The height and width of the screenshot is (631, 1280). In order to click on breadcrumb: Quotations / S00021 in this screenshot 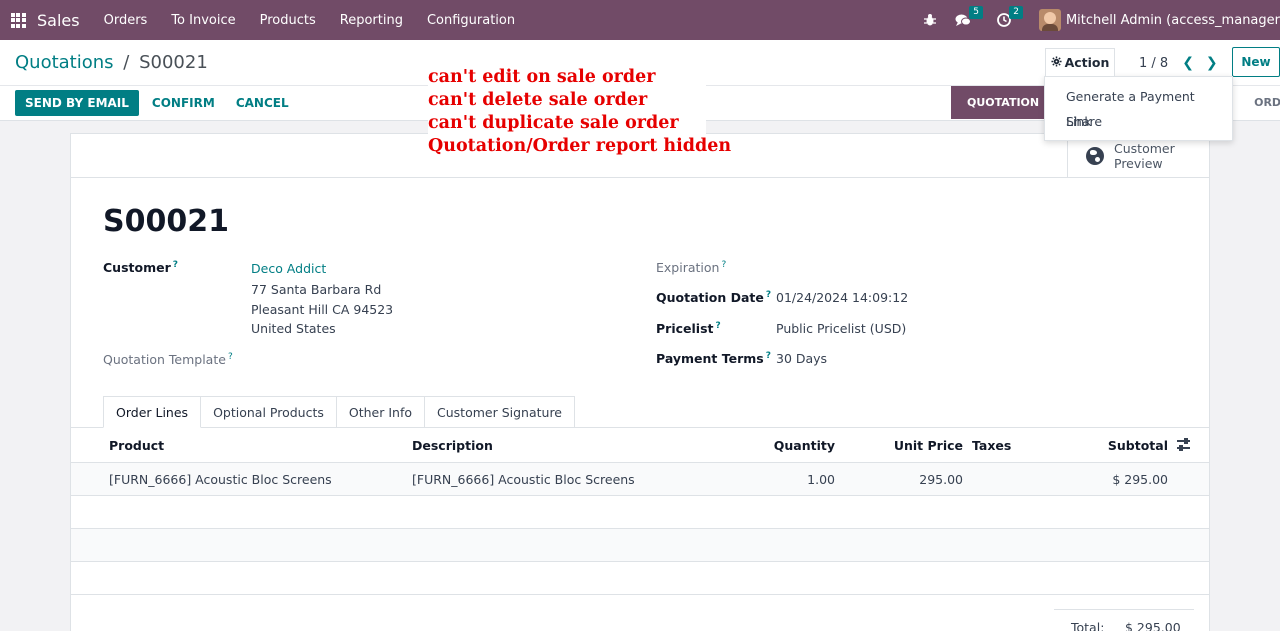, I will do `click(111, 62)`.